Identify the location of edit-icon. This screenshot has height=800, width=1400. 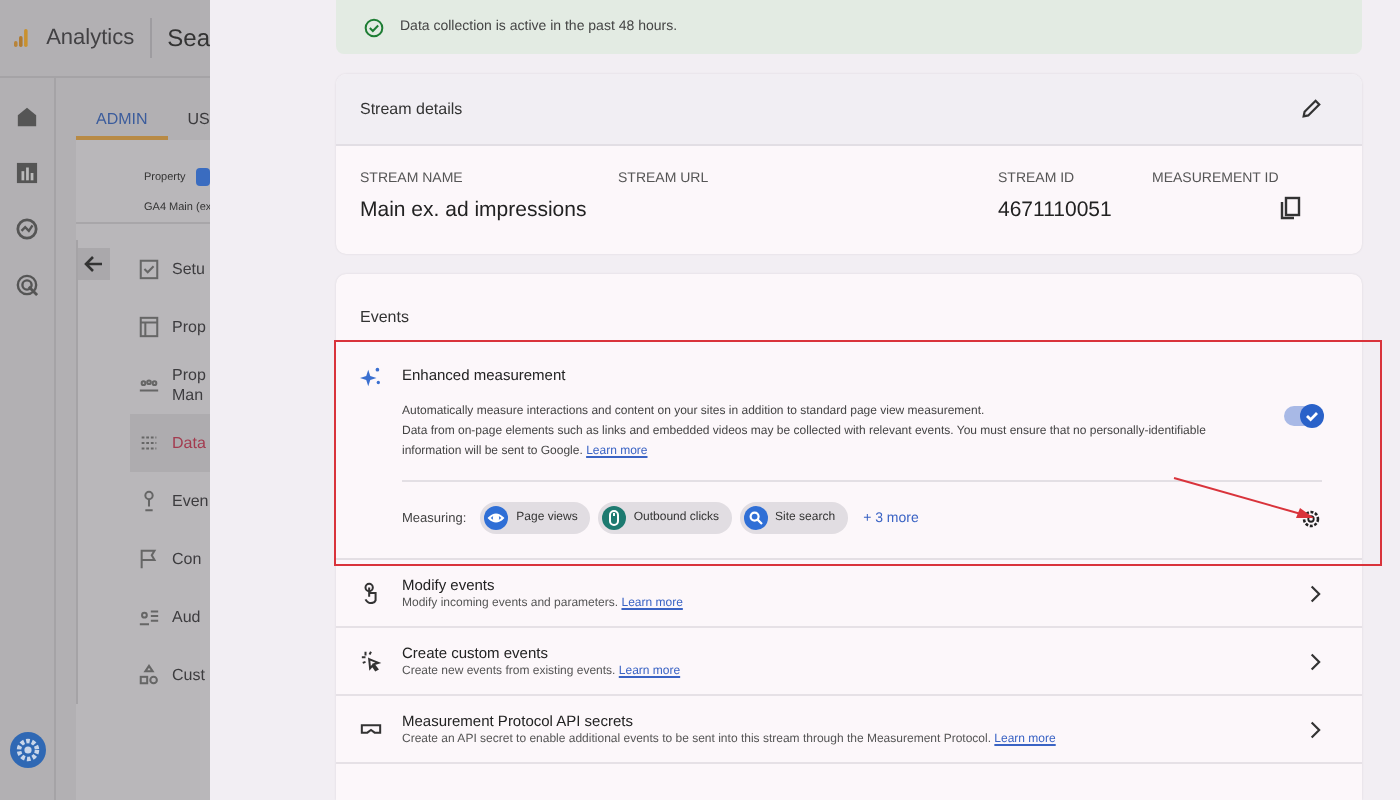
(1311, 109).